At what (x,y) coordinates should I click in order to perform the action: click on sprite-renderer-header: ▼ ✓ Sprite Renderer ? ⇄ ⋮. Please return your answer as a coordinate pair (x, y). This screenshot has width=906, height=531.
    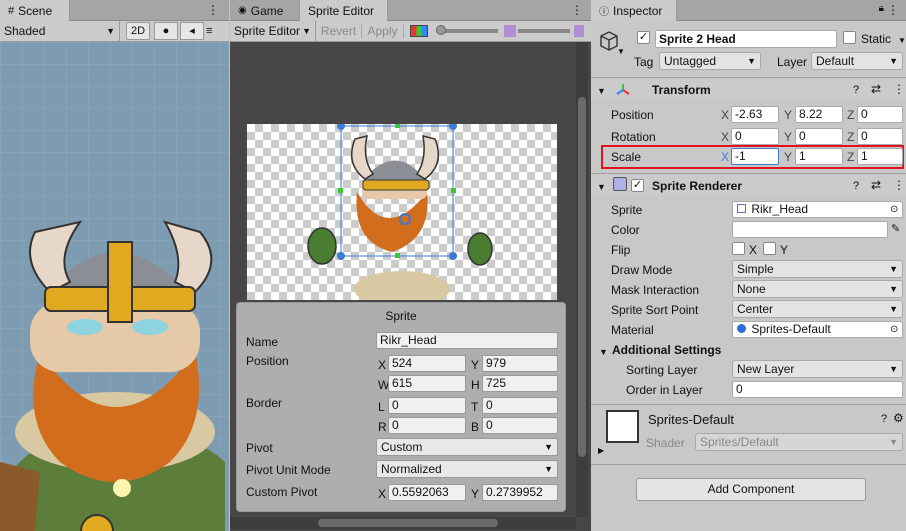
    Looking at the image, I should click on (748, 185).